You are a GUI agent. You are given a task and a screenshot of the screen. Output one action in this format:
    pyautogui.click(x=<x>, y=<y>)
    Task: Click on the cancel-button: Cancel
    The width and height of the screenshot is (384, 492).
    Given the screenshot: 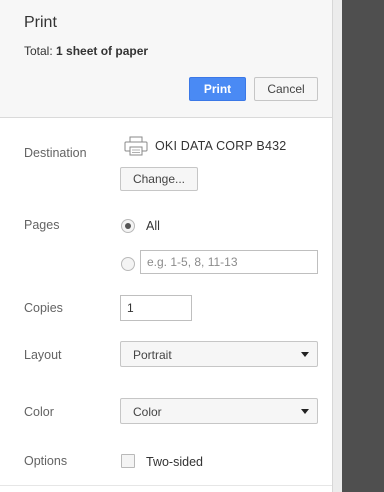 What is the action you would take?
    pyautogui.click(x=286, y=89)
    